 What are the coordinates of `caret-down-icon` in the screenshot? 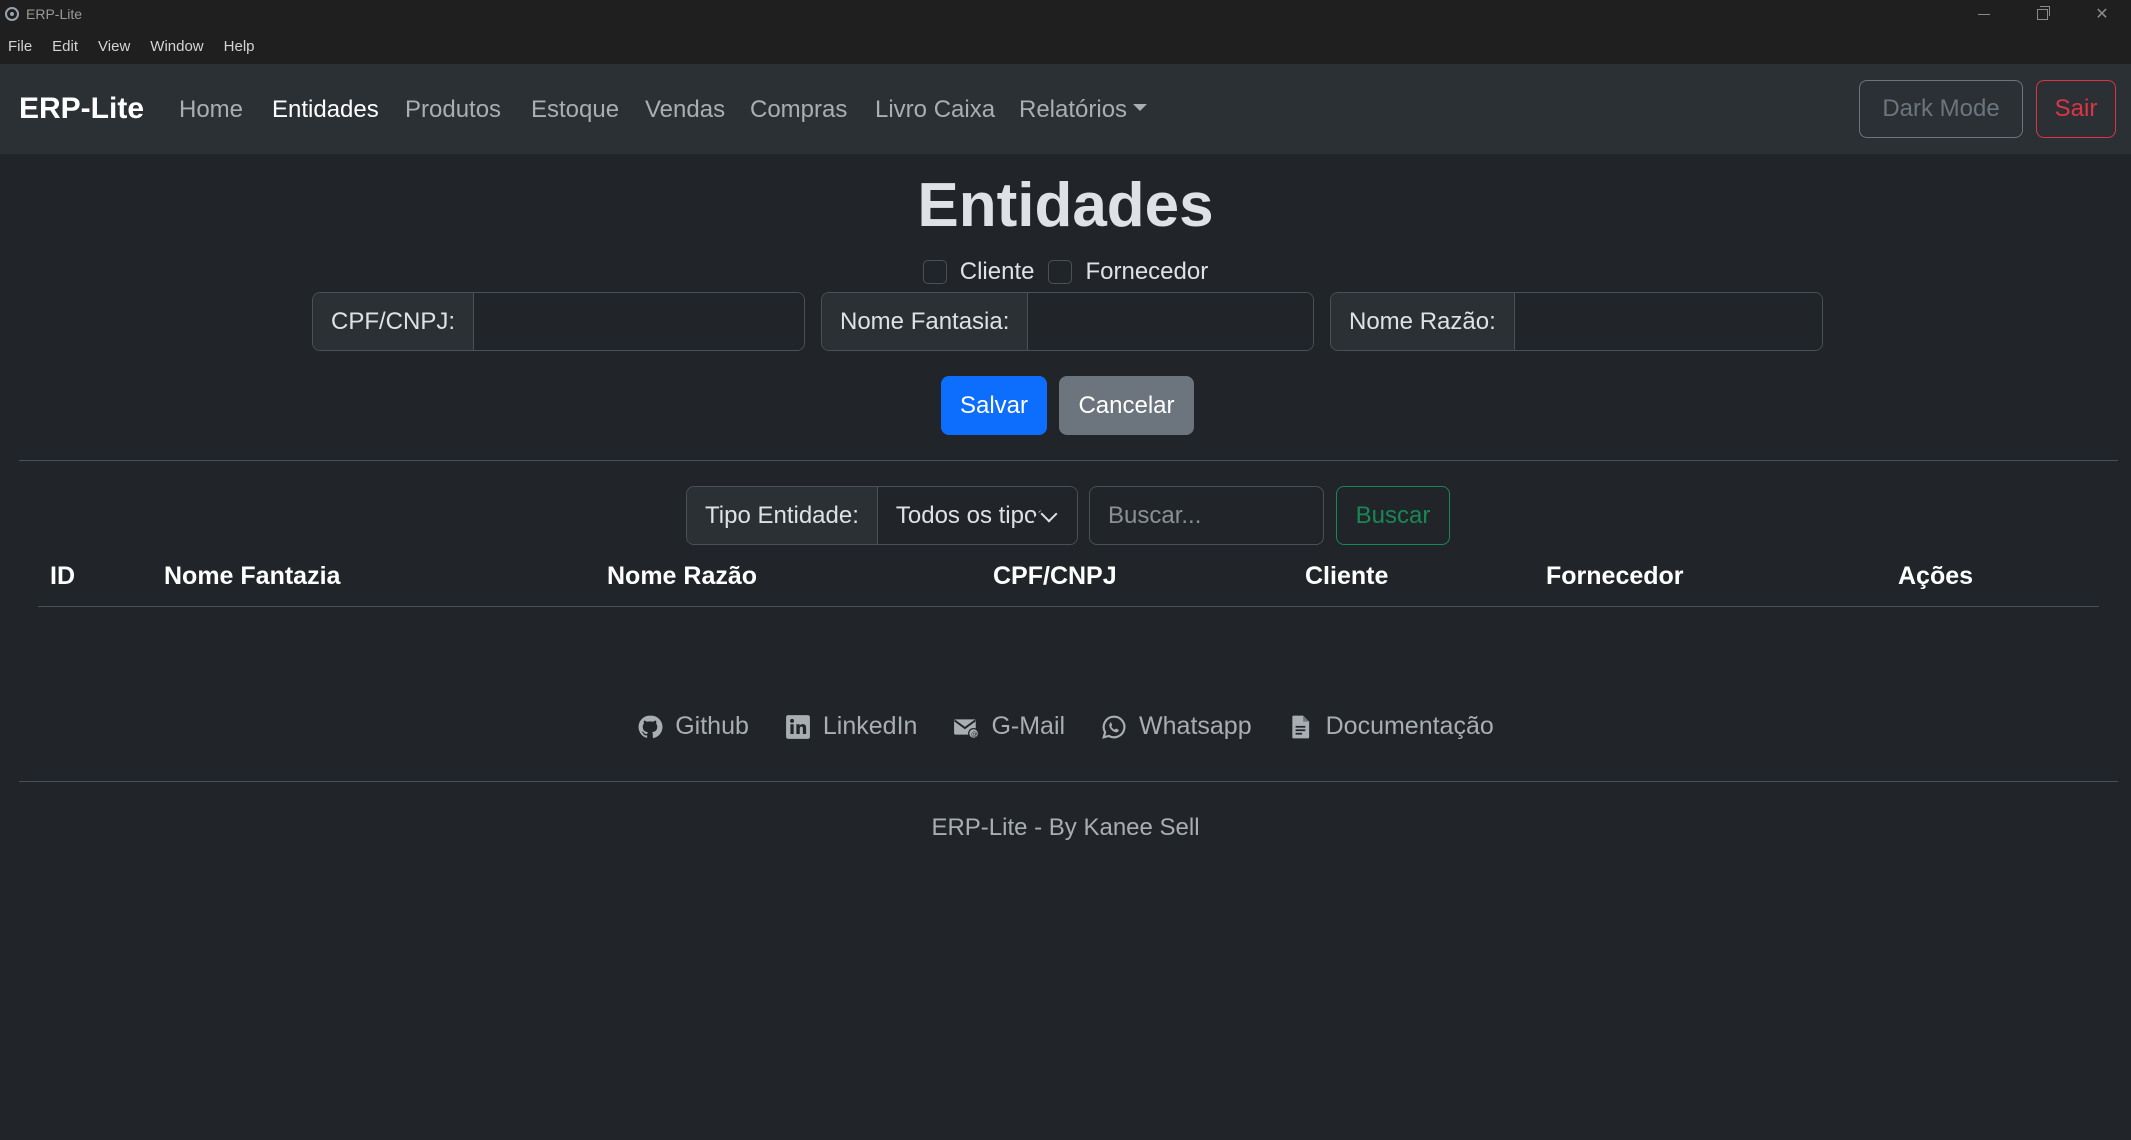 It's located at (1140, 108).